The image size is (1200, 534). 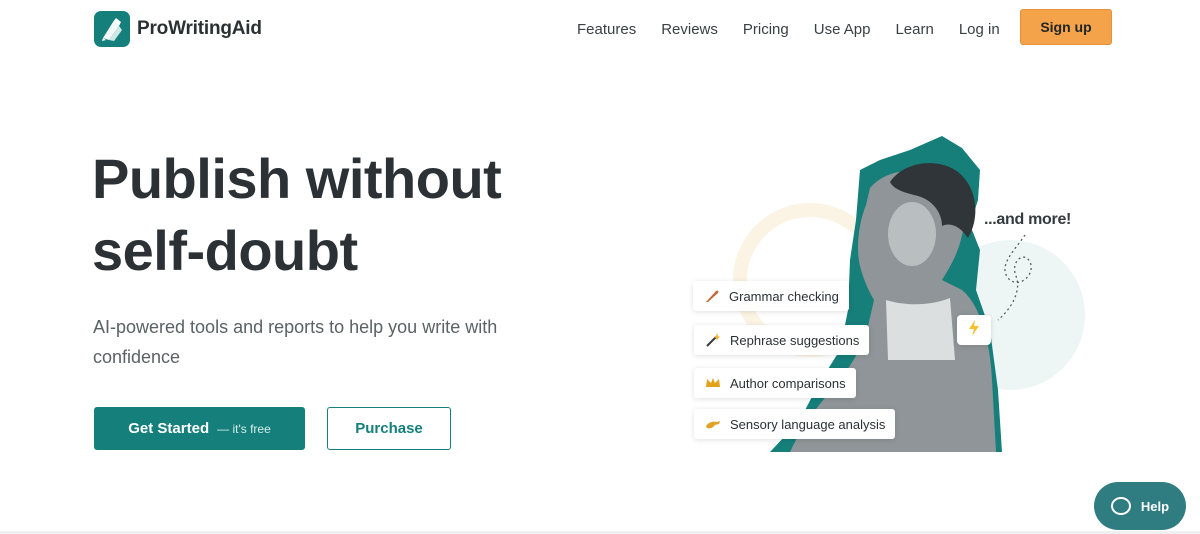 What do you see at coordinates (712, 296) in the screenshot?
I see `quill-icon` at bounding box center [712, 296].